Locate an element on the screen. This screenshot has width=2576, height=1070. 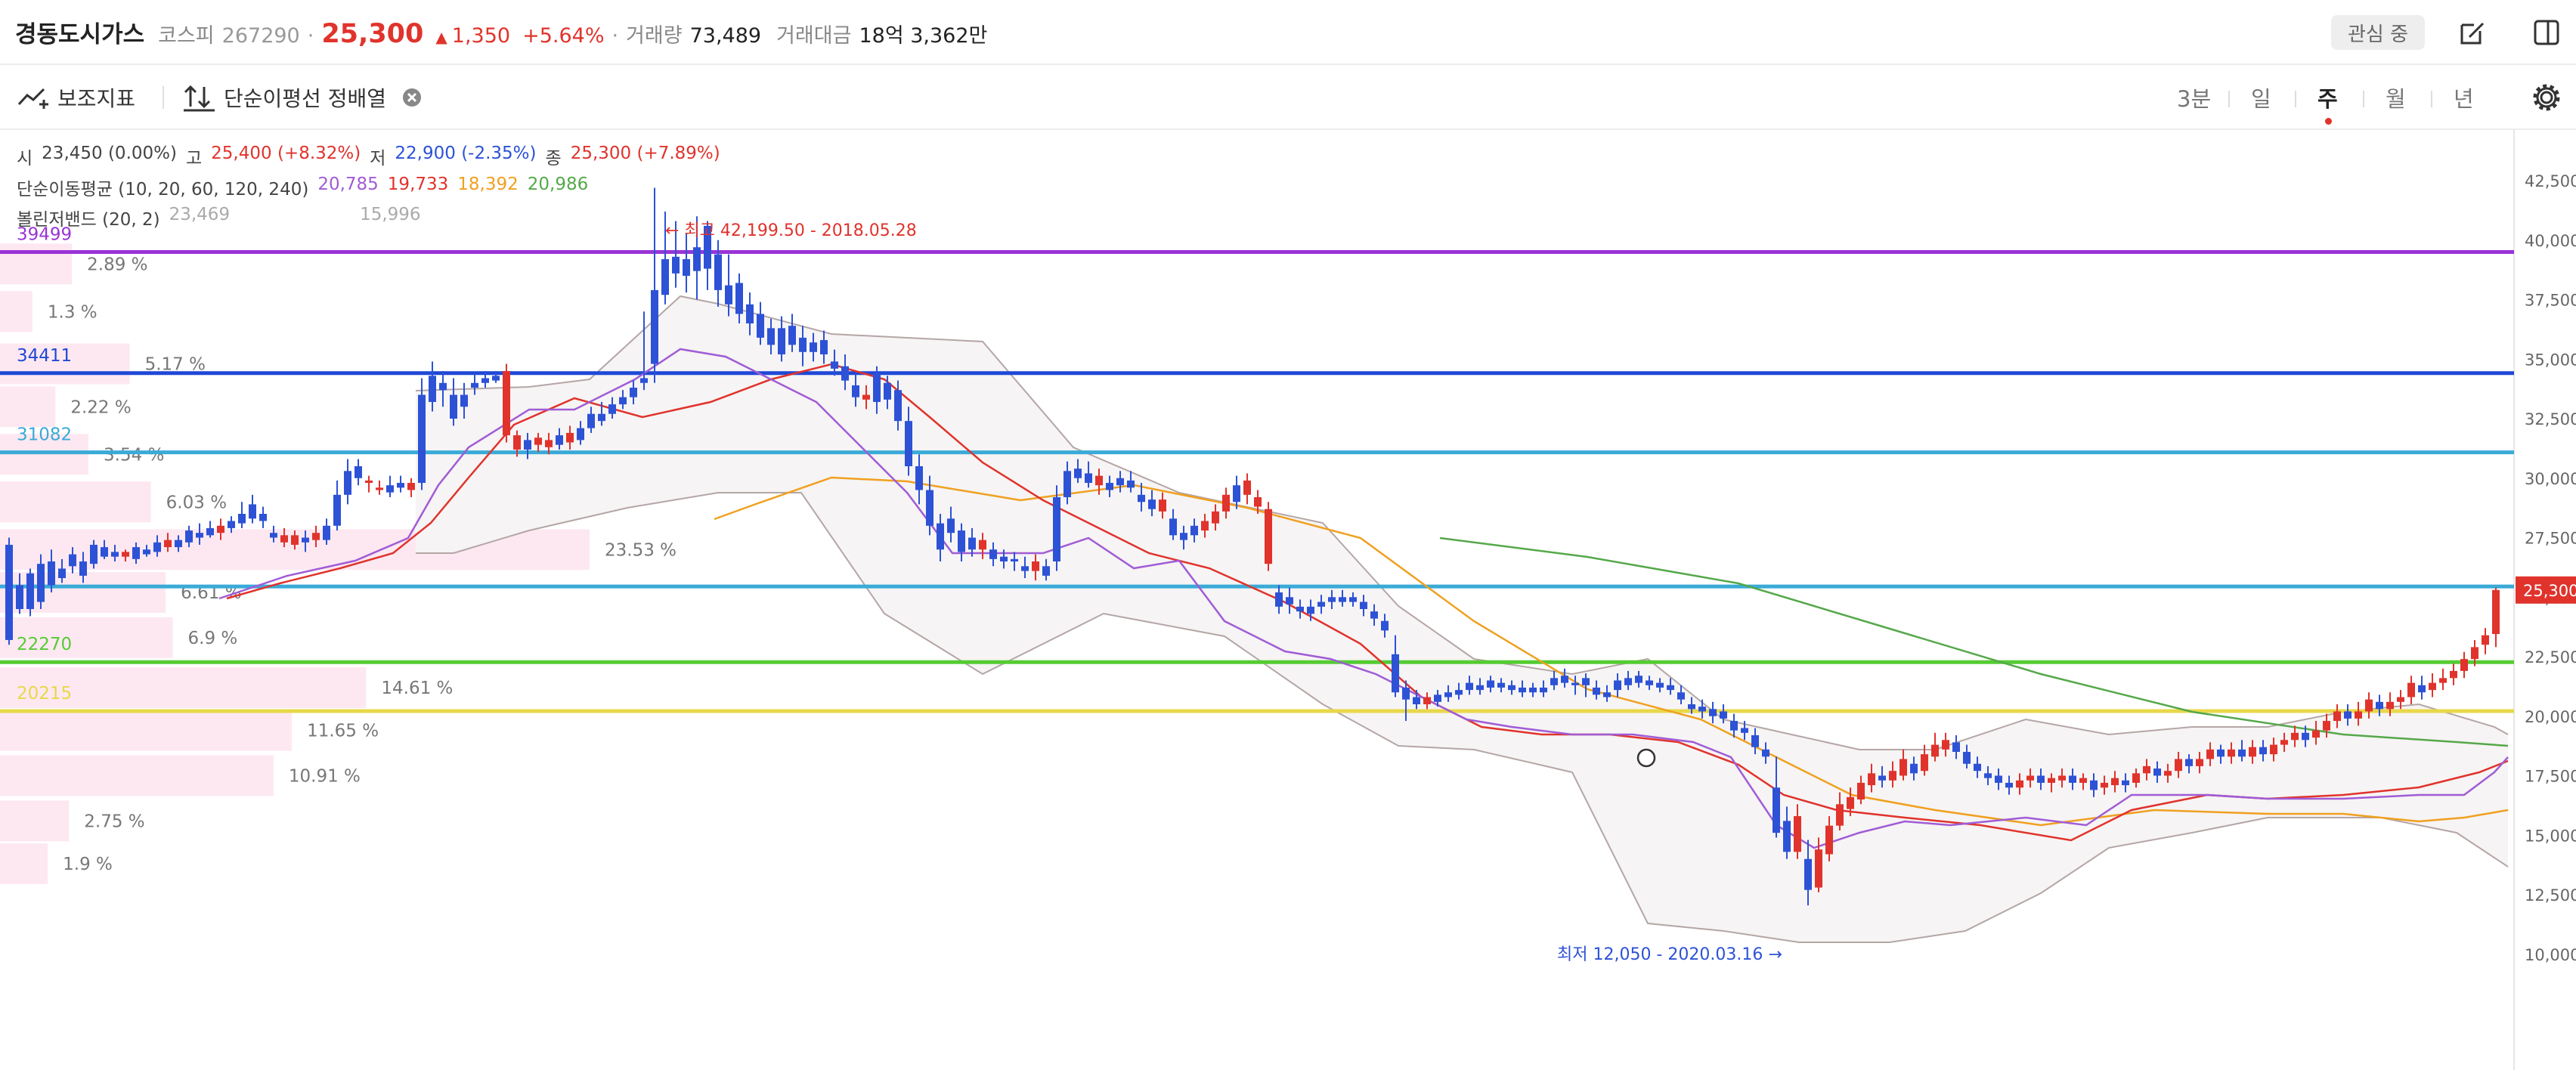
active-period-indicator is located at coordinates (2328, 121).